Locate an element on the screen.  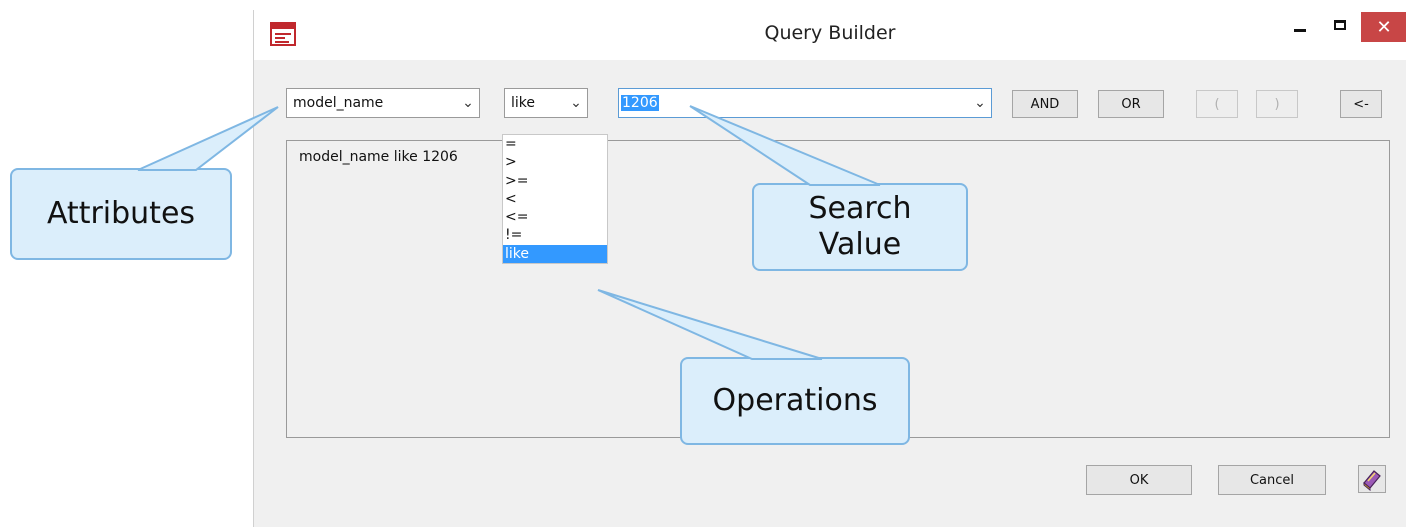
operator-option: > is located at coordinates (555, 162).